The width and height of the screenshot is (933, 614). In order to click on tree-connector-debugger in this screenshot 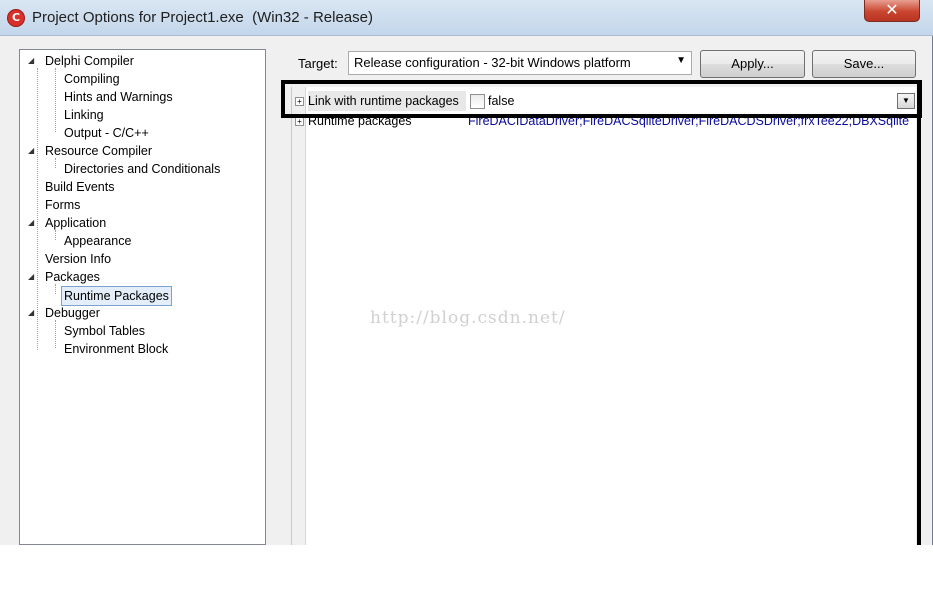, I will do `click(55, 334)`.